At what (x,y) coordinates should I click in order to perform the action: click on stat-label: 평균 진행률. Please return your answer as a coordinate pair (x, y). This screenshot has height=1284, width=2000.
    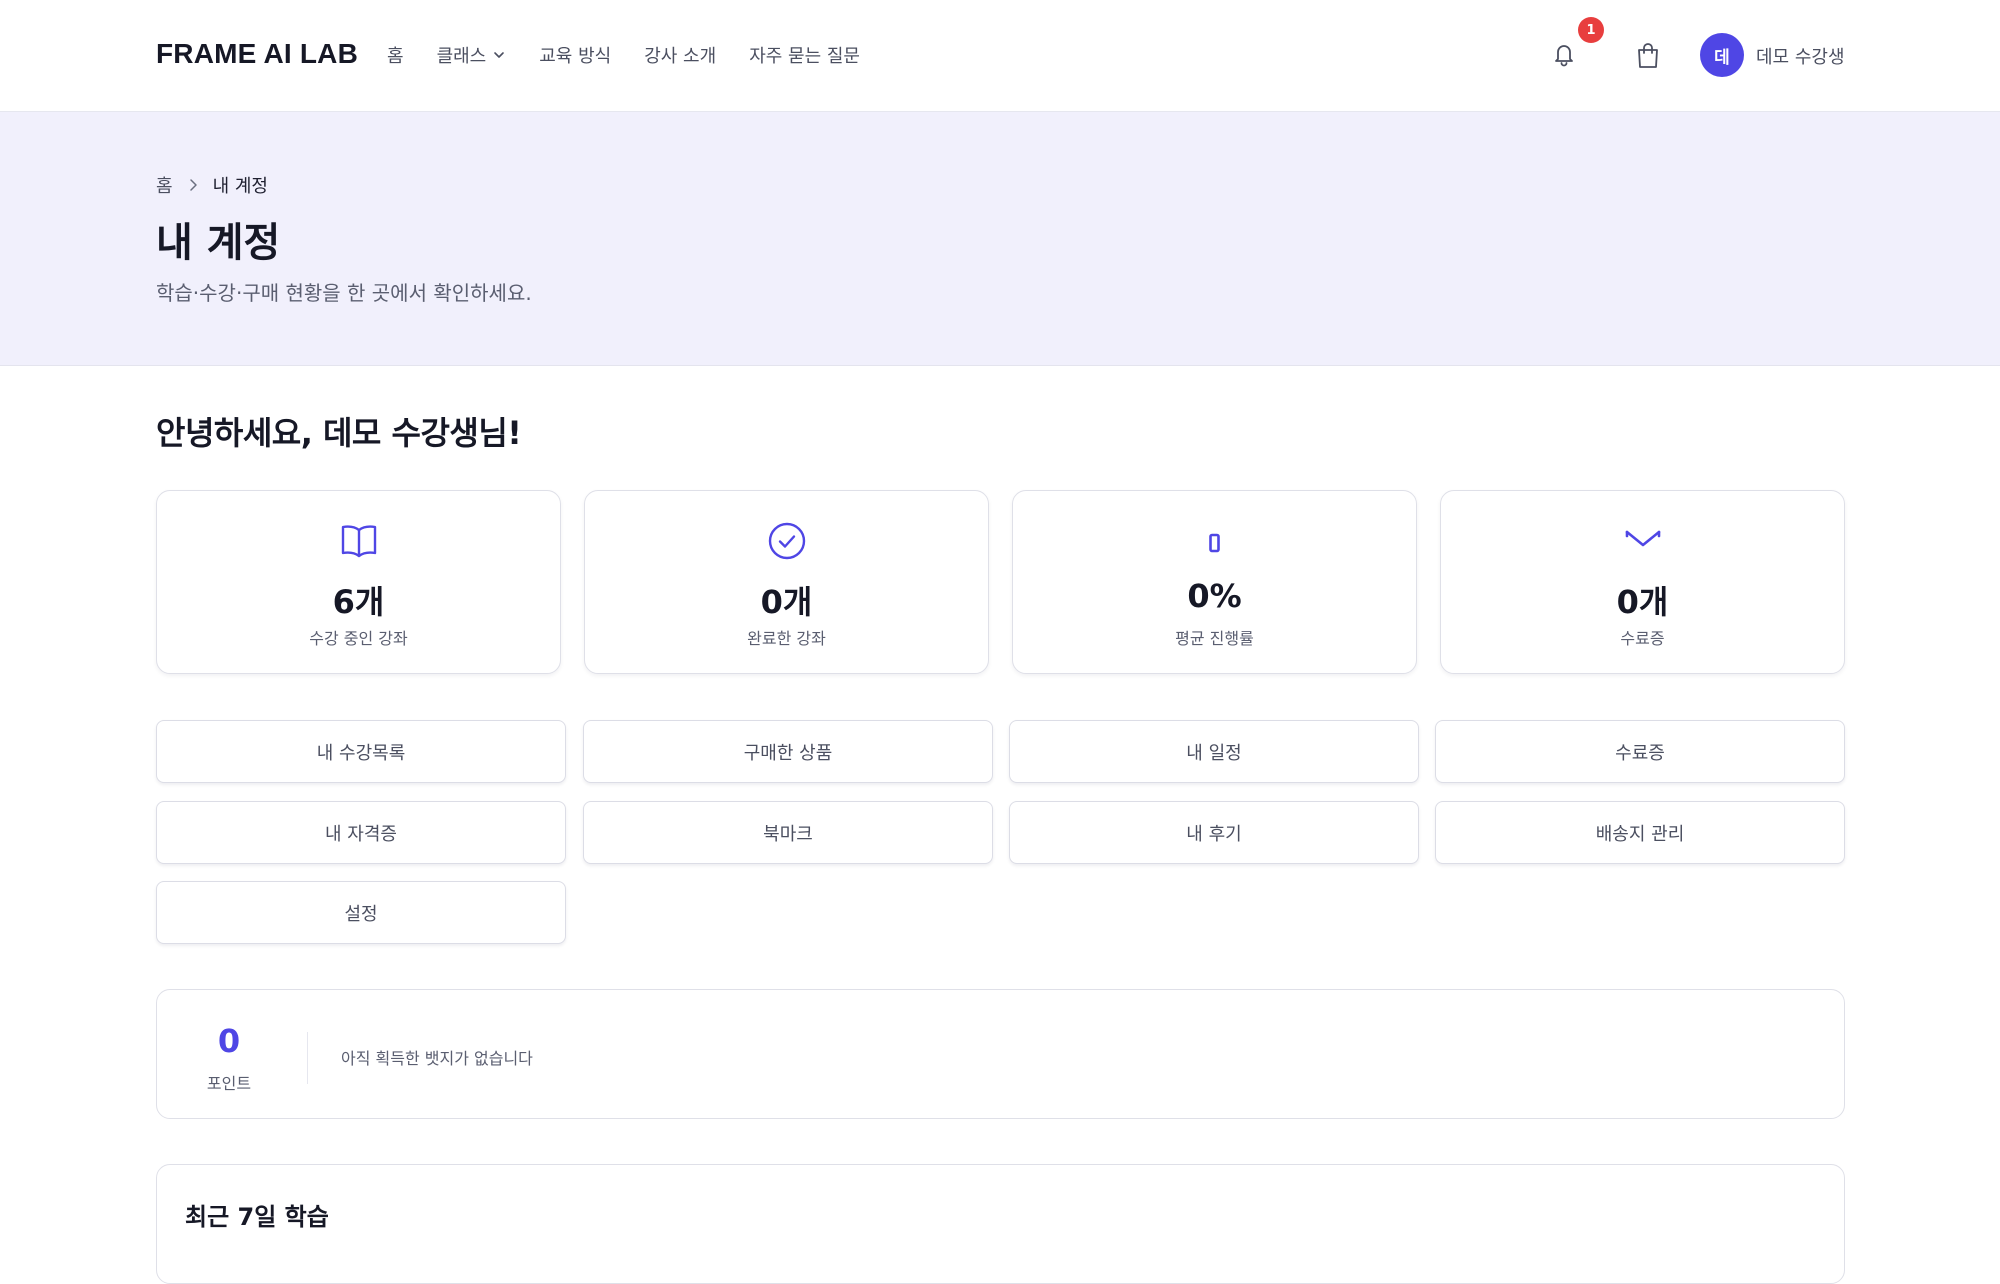
    Looking at the image, I should click on (1214, 638).